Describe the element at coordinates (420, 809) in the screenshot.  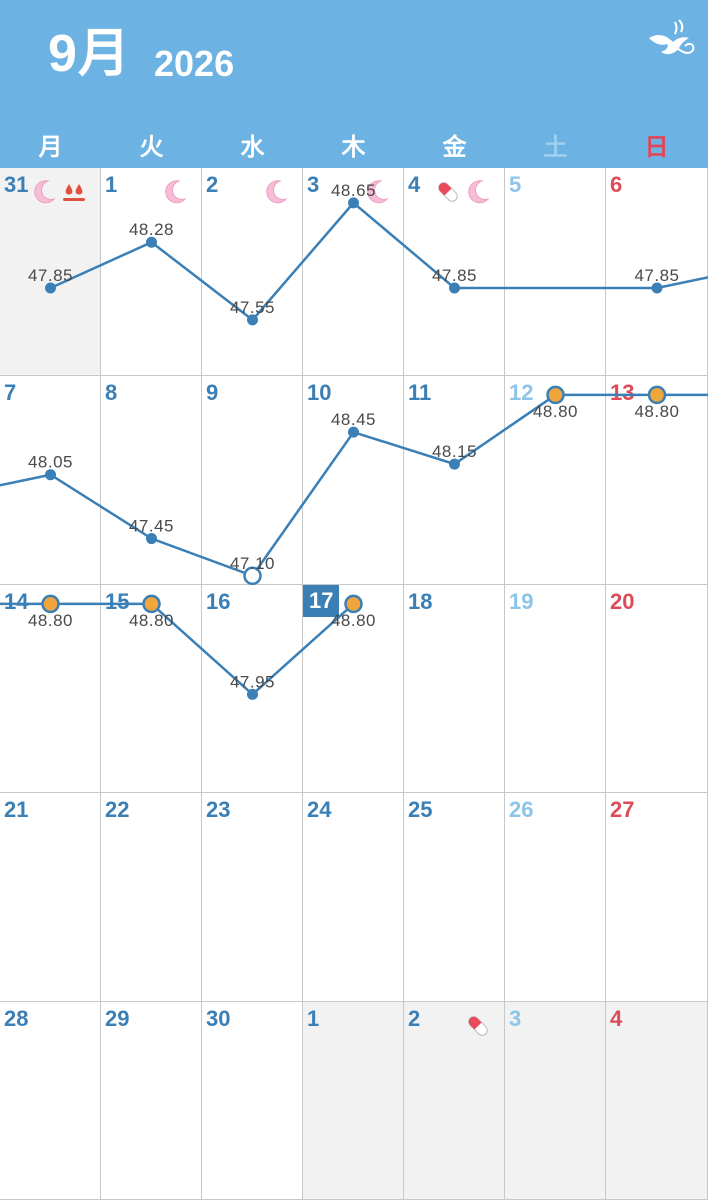
I see `day-number: 25` at that location.